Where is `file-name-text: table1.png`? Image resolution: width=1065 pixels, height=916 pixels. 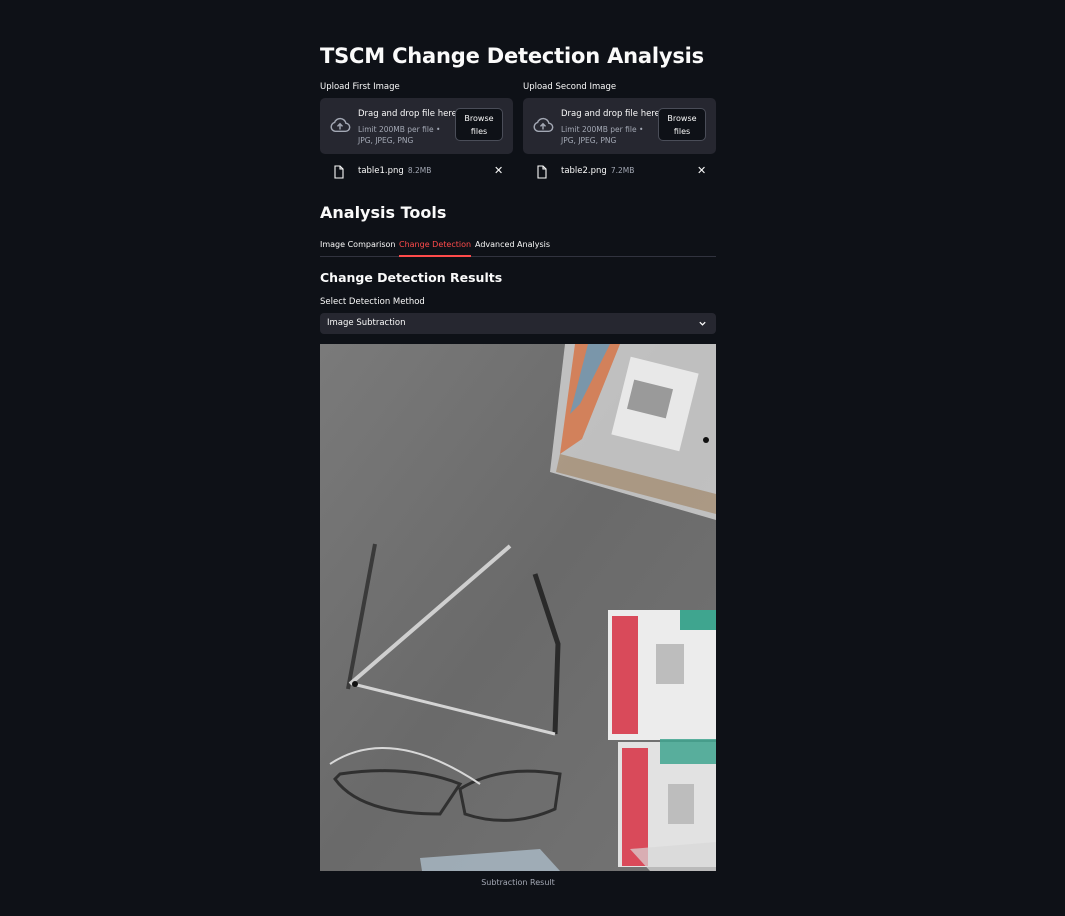 file-name-text: table1.png is located at coordinates (381, 171).